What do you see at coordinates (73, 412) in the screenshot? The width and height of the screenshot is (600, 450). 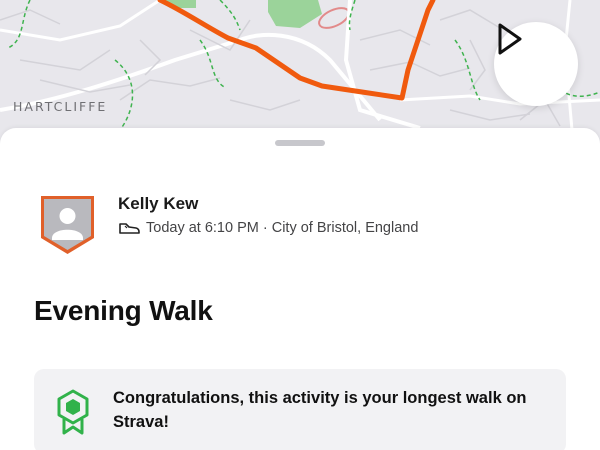 I see `ribbon-badge-icon` at bounding box center [73, 412].